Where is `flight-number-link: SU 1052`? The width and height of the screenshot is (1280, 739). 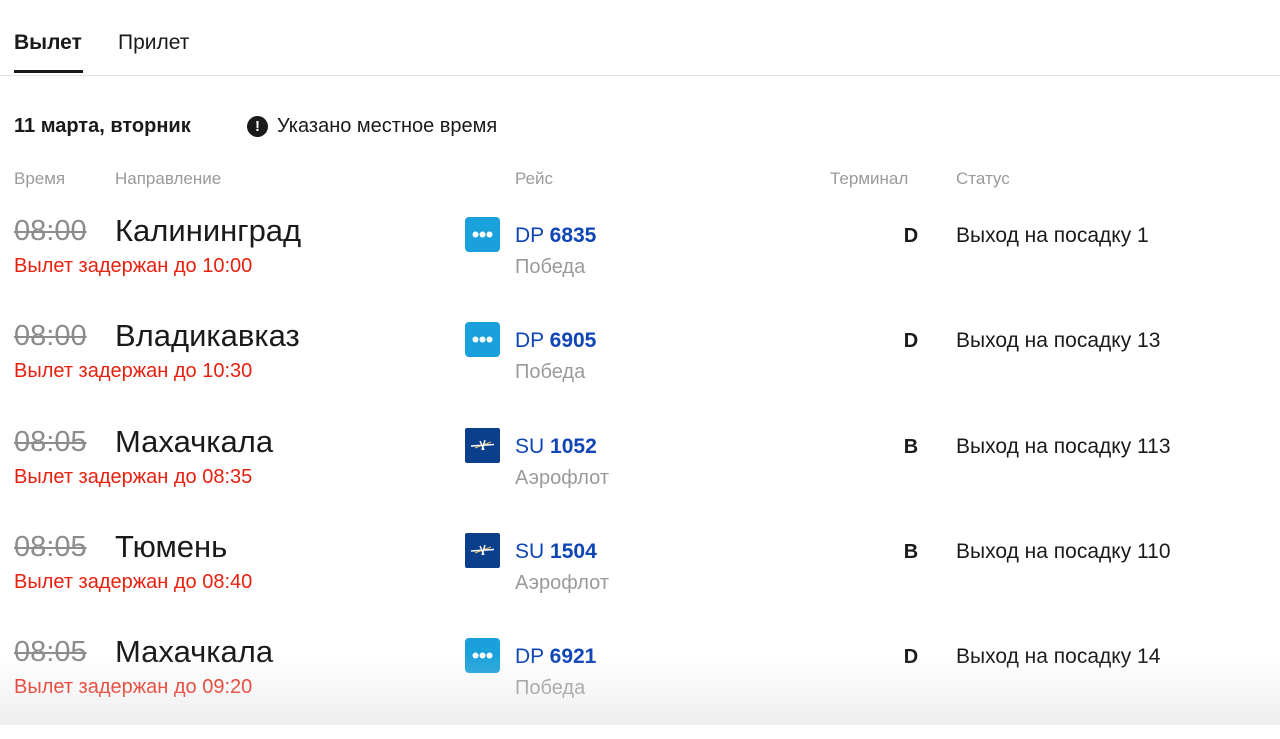
flight-number-link: SU 1052 is located at coordinates (556, 447).